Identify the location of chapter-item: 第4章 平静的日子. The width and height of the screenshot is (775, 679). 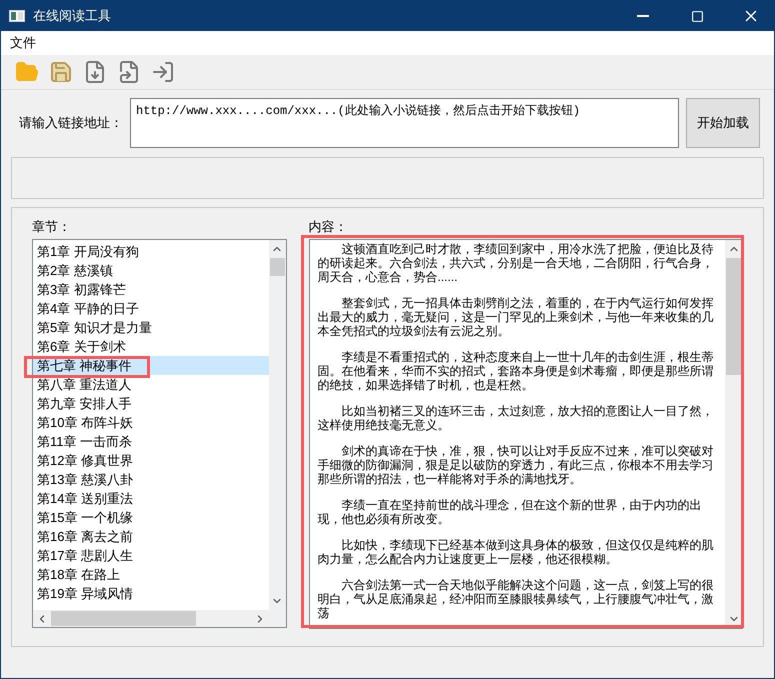
(151, 308).